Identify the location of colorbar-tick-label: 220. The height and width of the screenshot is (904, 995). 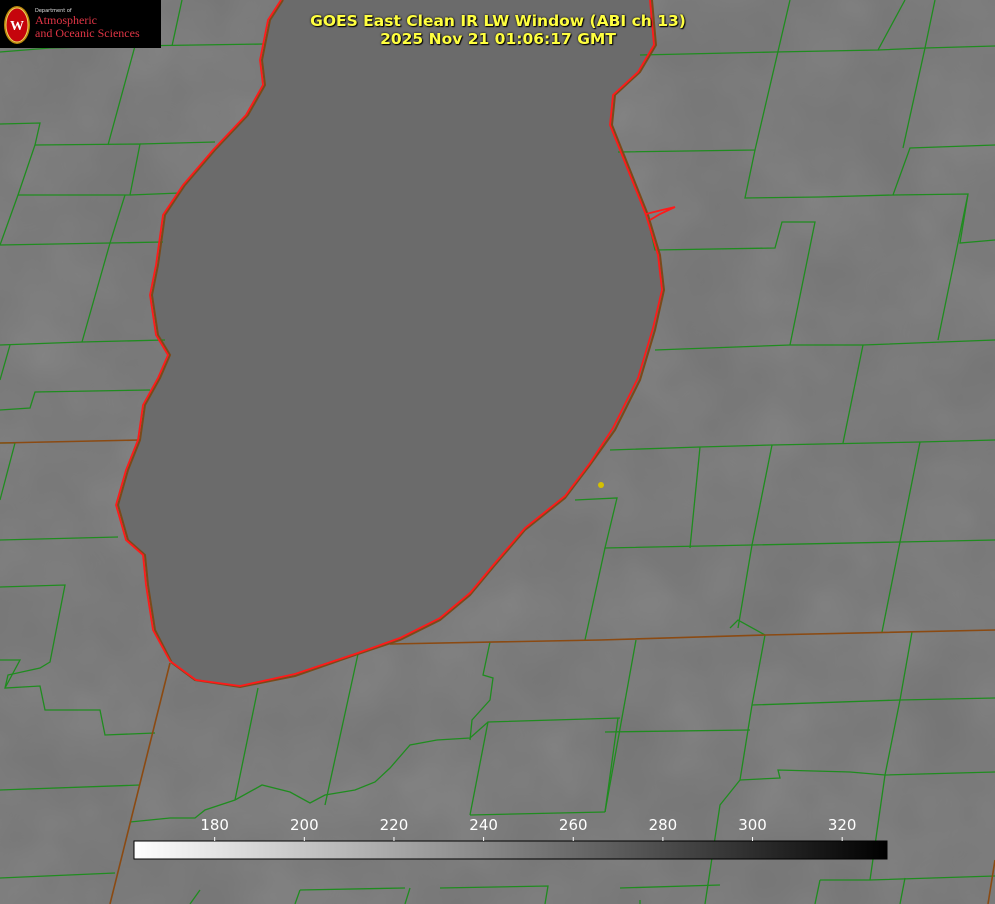
(394, 825).